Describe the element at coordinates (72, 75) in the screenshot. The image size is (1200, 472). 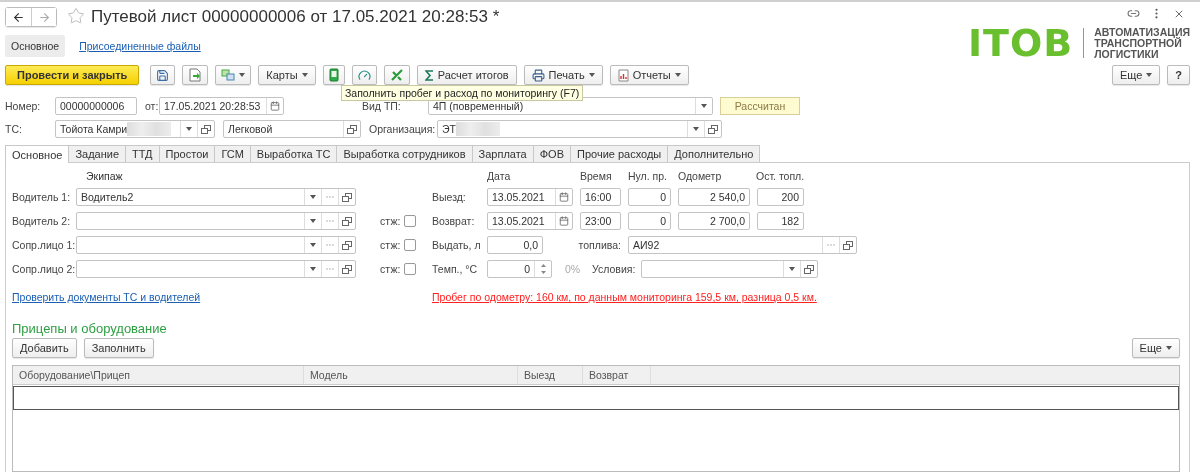
I see `post-and-close-button: Провести и закрыть` at that location.